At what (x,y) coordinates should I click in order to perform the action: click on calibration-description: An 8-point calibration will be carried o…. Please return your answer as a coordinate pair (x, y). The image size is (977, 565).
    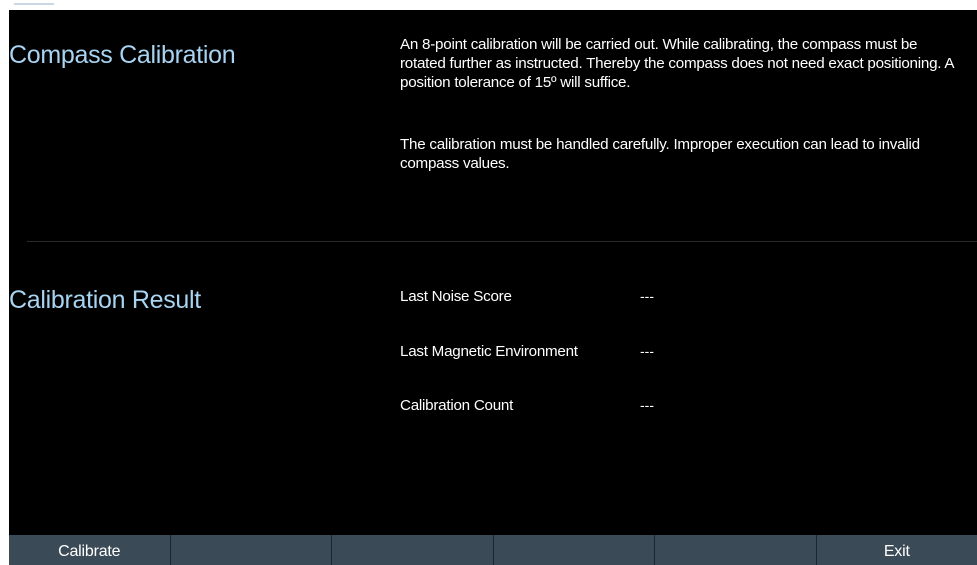
    Looking at the image, I should click on (677, 63).